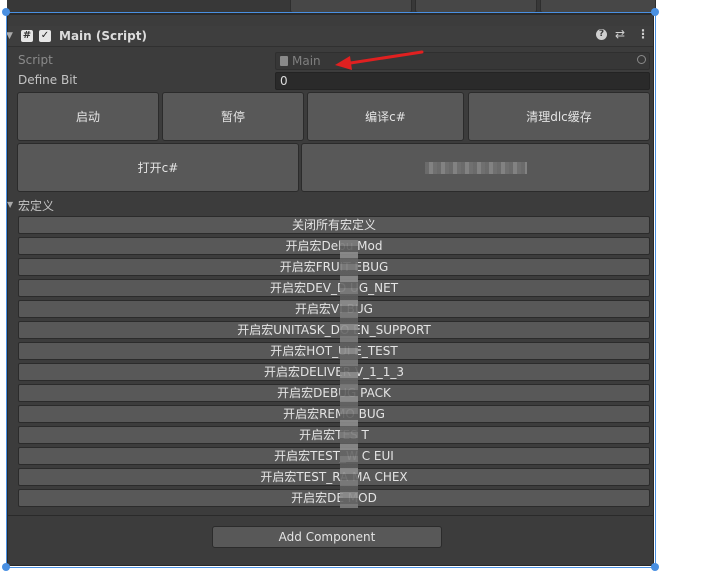 This screenshot has width=706, height=580. Describe the element at coordinates (45, 36) in the screenshot. I see `component-enabled-checkbox: ✓` at that location.